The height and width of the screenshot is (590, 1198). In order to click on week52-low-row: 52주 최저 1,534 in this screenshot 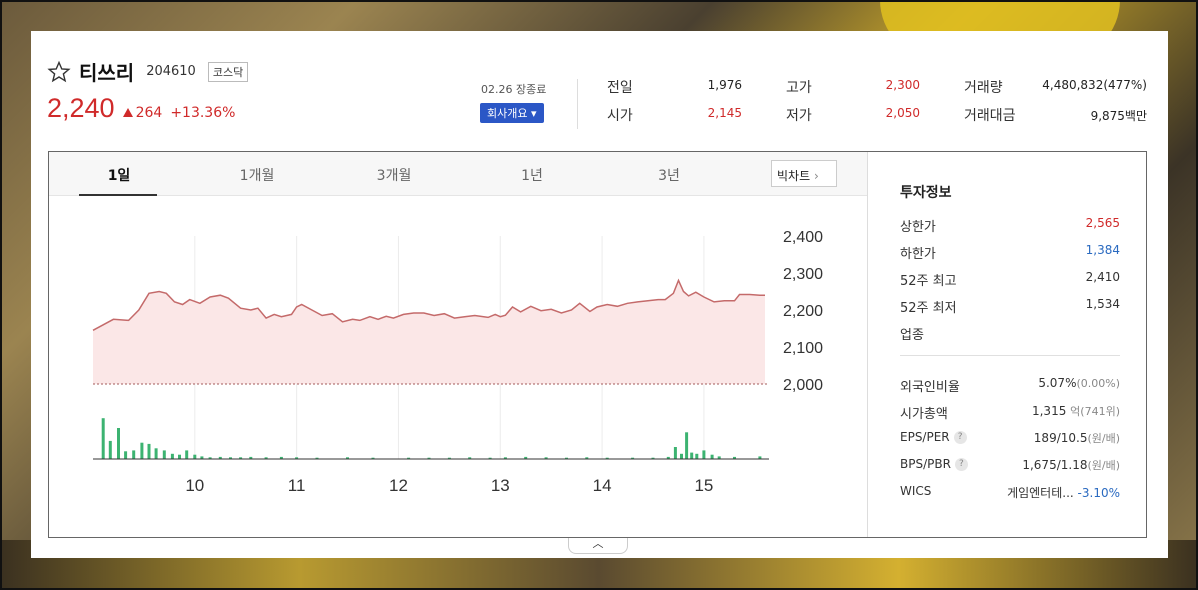, I will do `click(1010, 306)`.